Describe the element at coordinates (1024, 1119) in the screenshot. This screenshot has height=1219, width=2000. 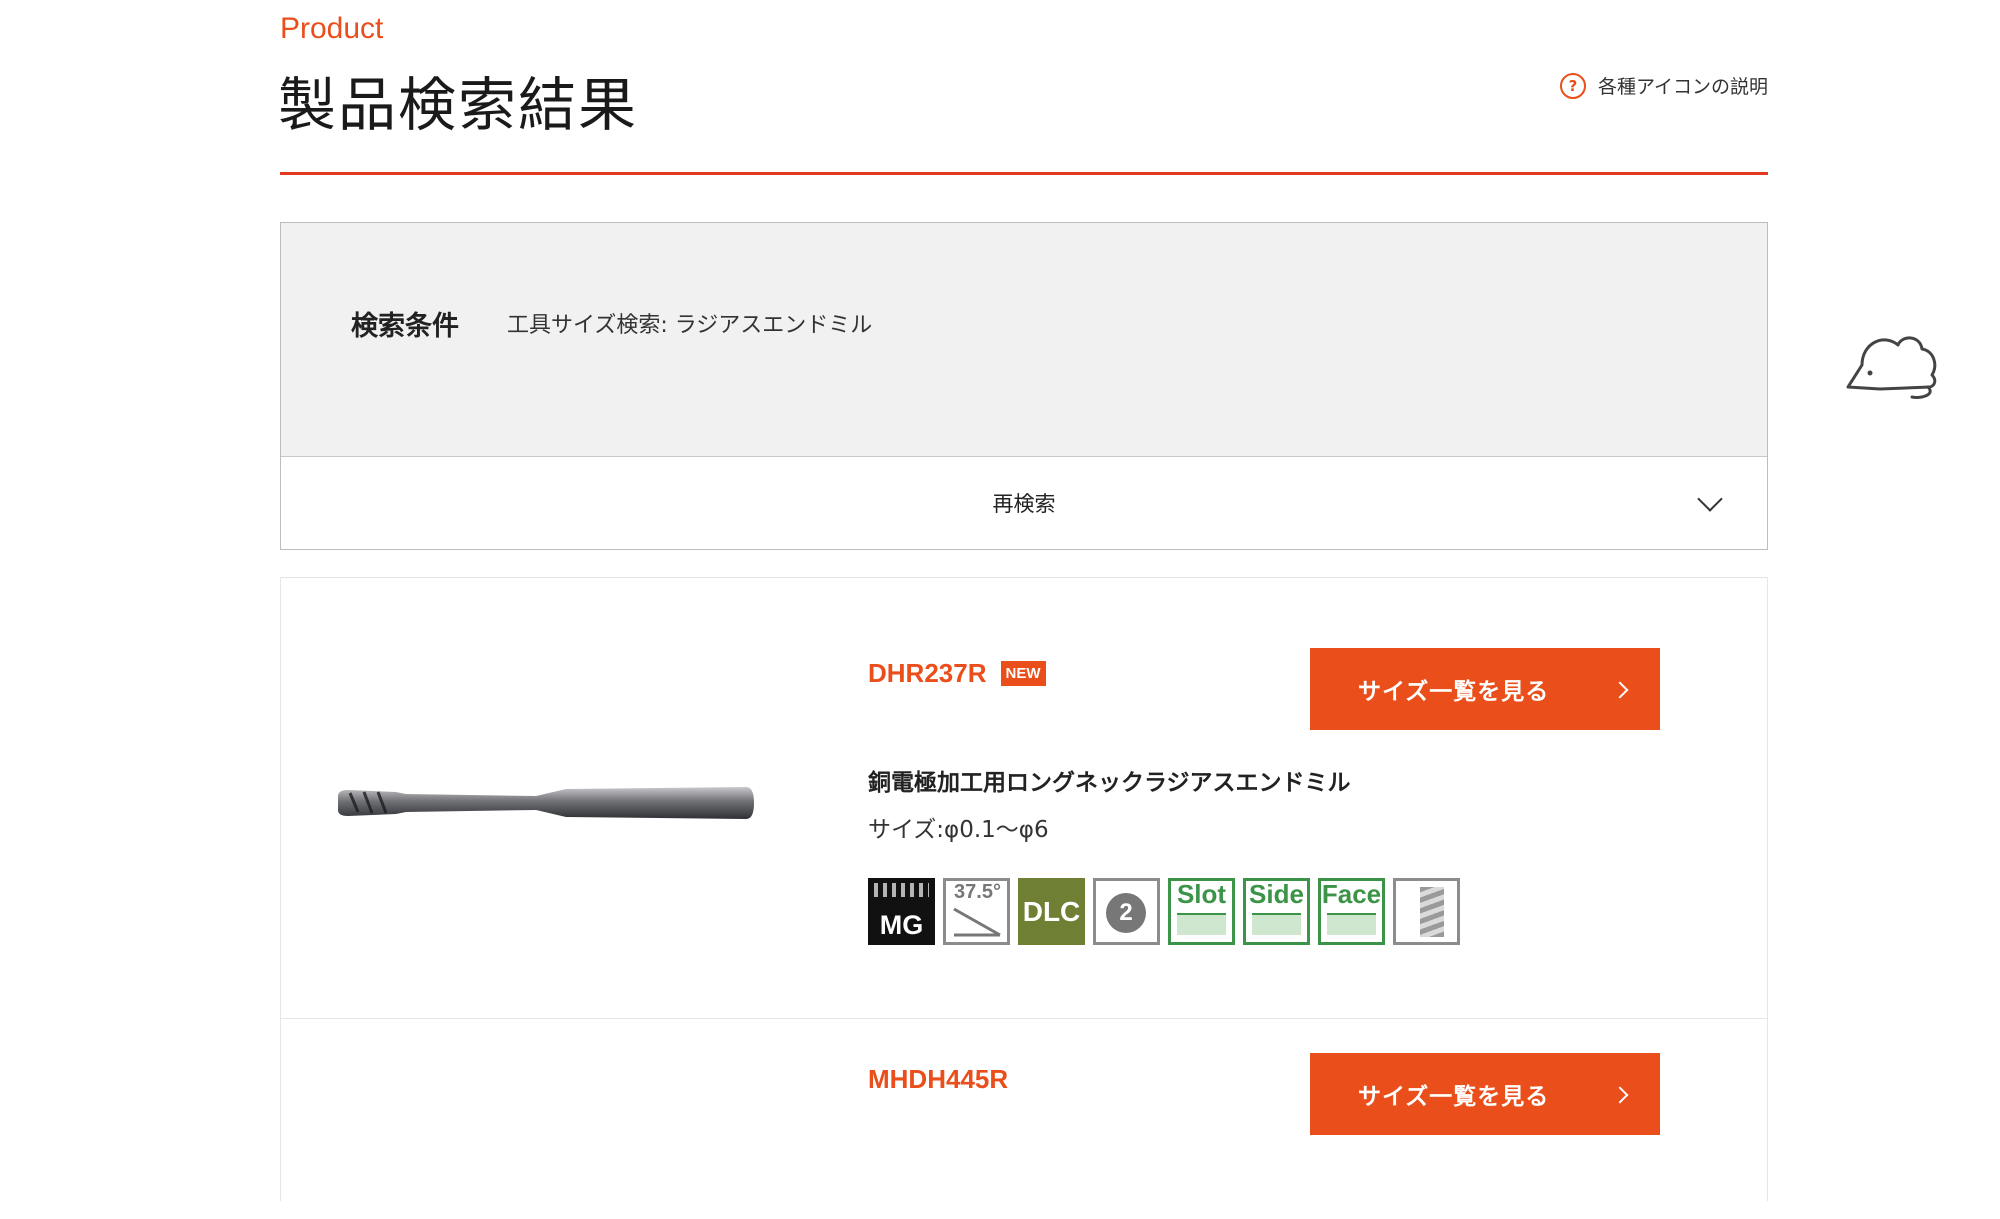
I see `product-card: MHDH445R サイズ一覧を見る` at that location.